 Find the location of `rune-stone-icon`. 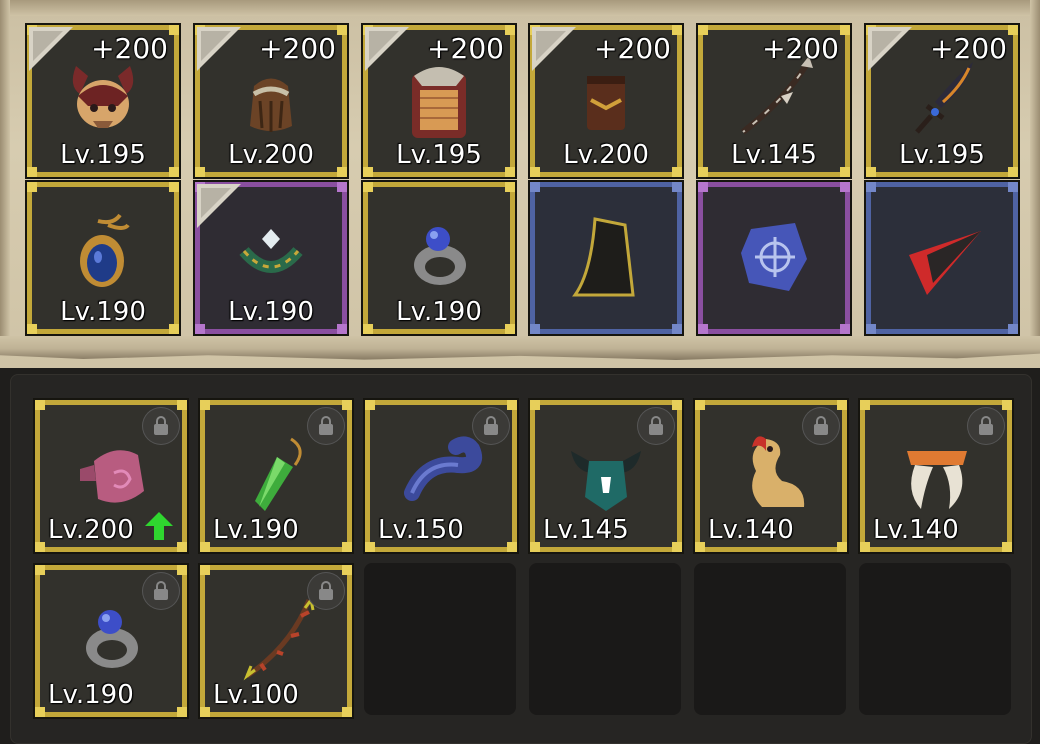

rune-stone-icon is located at coordinates (774, 251).